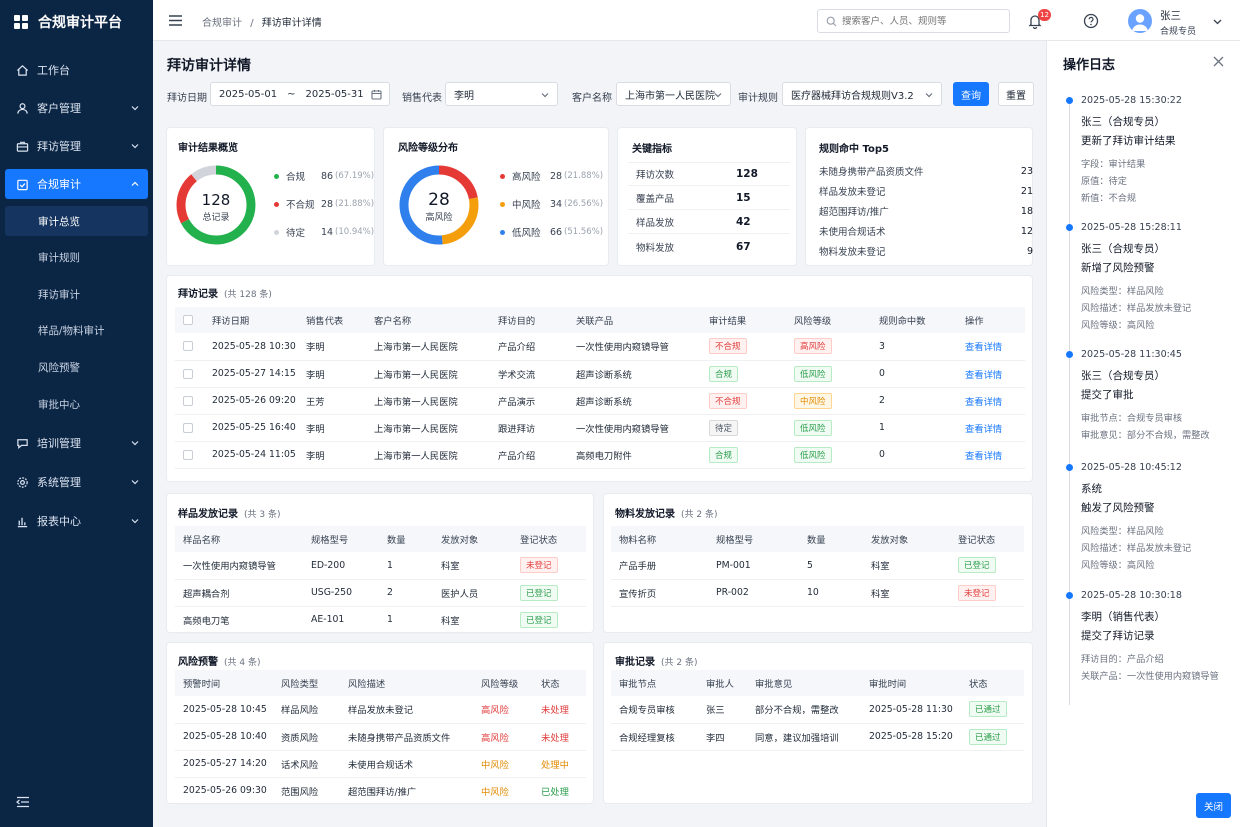  Describe the element at coordinates (332, 374) in the screenshot. I see `sales-rep: 李明` at that location.